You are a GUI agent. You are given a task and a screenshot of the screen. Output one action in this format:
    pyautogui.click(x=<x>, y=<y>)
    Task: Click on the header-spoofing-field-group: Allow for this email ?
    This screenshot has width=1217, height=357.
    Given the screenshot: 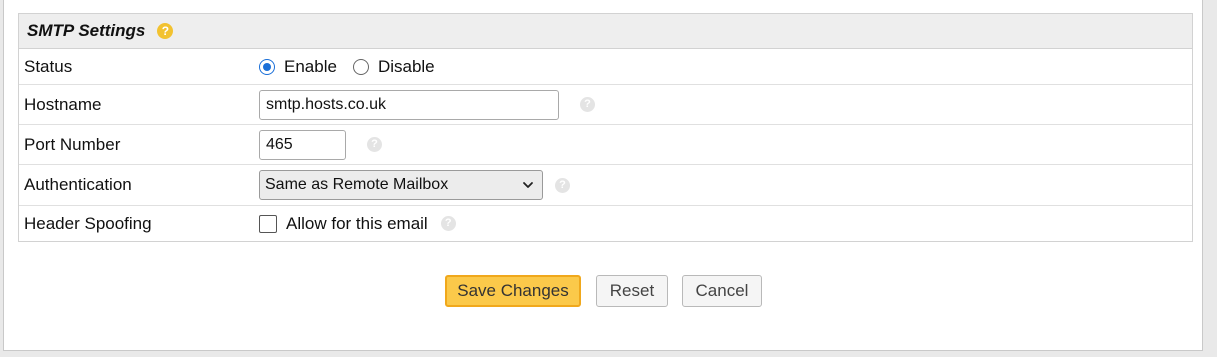 What is the action you would take?
    pyautogui.click(x=357, y=224)
    